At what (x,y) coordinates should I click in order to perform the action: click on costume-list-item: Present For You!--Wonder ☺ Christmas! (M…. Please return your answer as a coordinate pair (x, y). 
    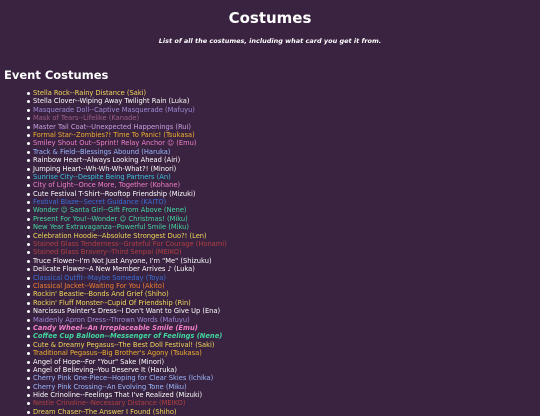
    Looking at the image, I should click on (283, 219).